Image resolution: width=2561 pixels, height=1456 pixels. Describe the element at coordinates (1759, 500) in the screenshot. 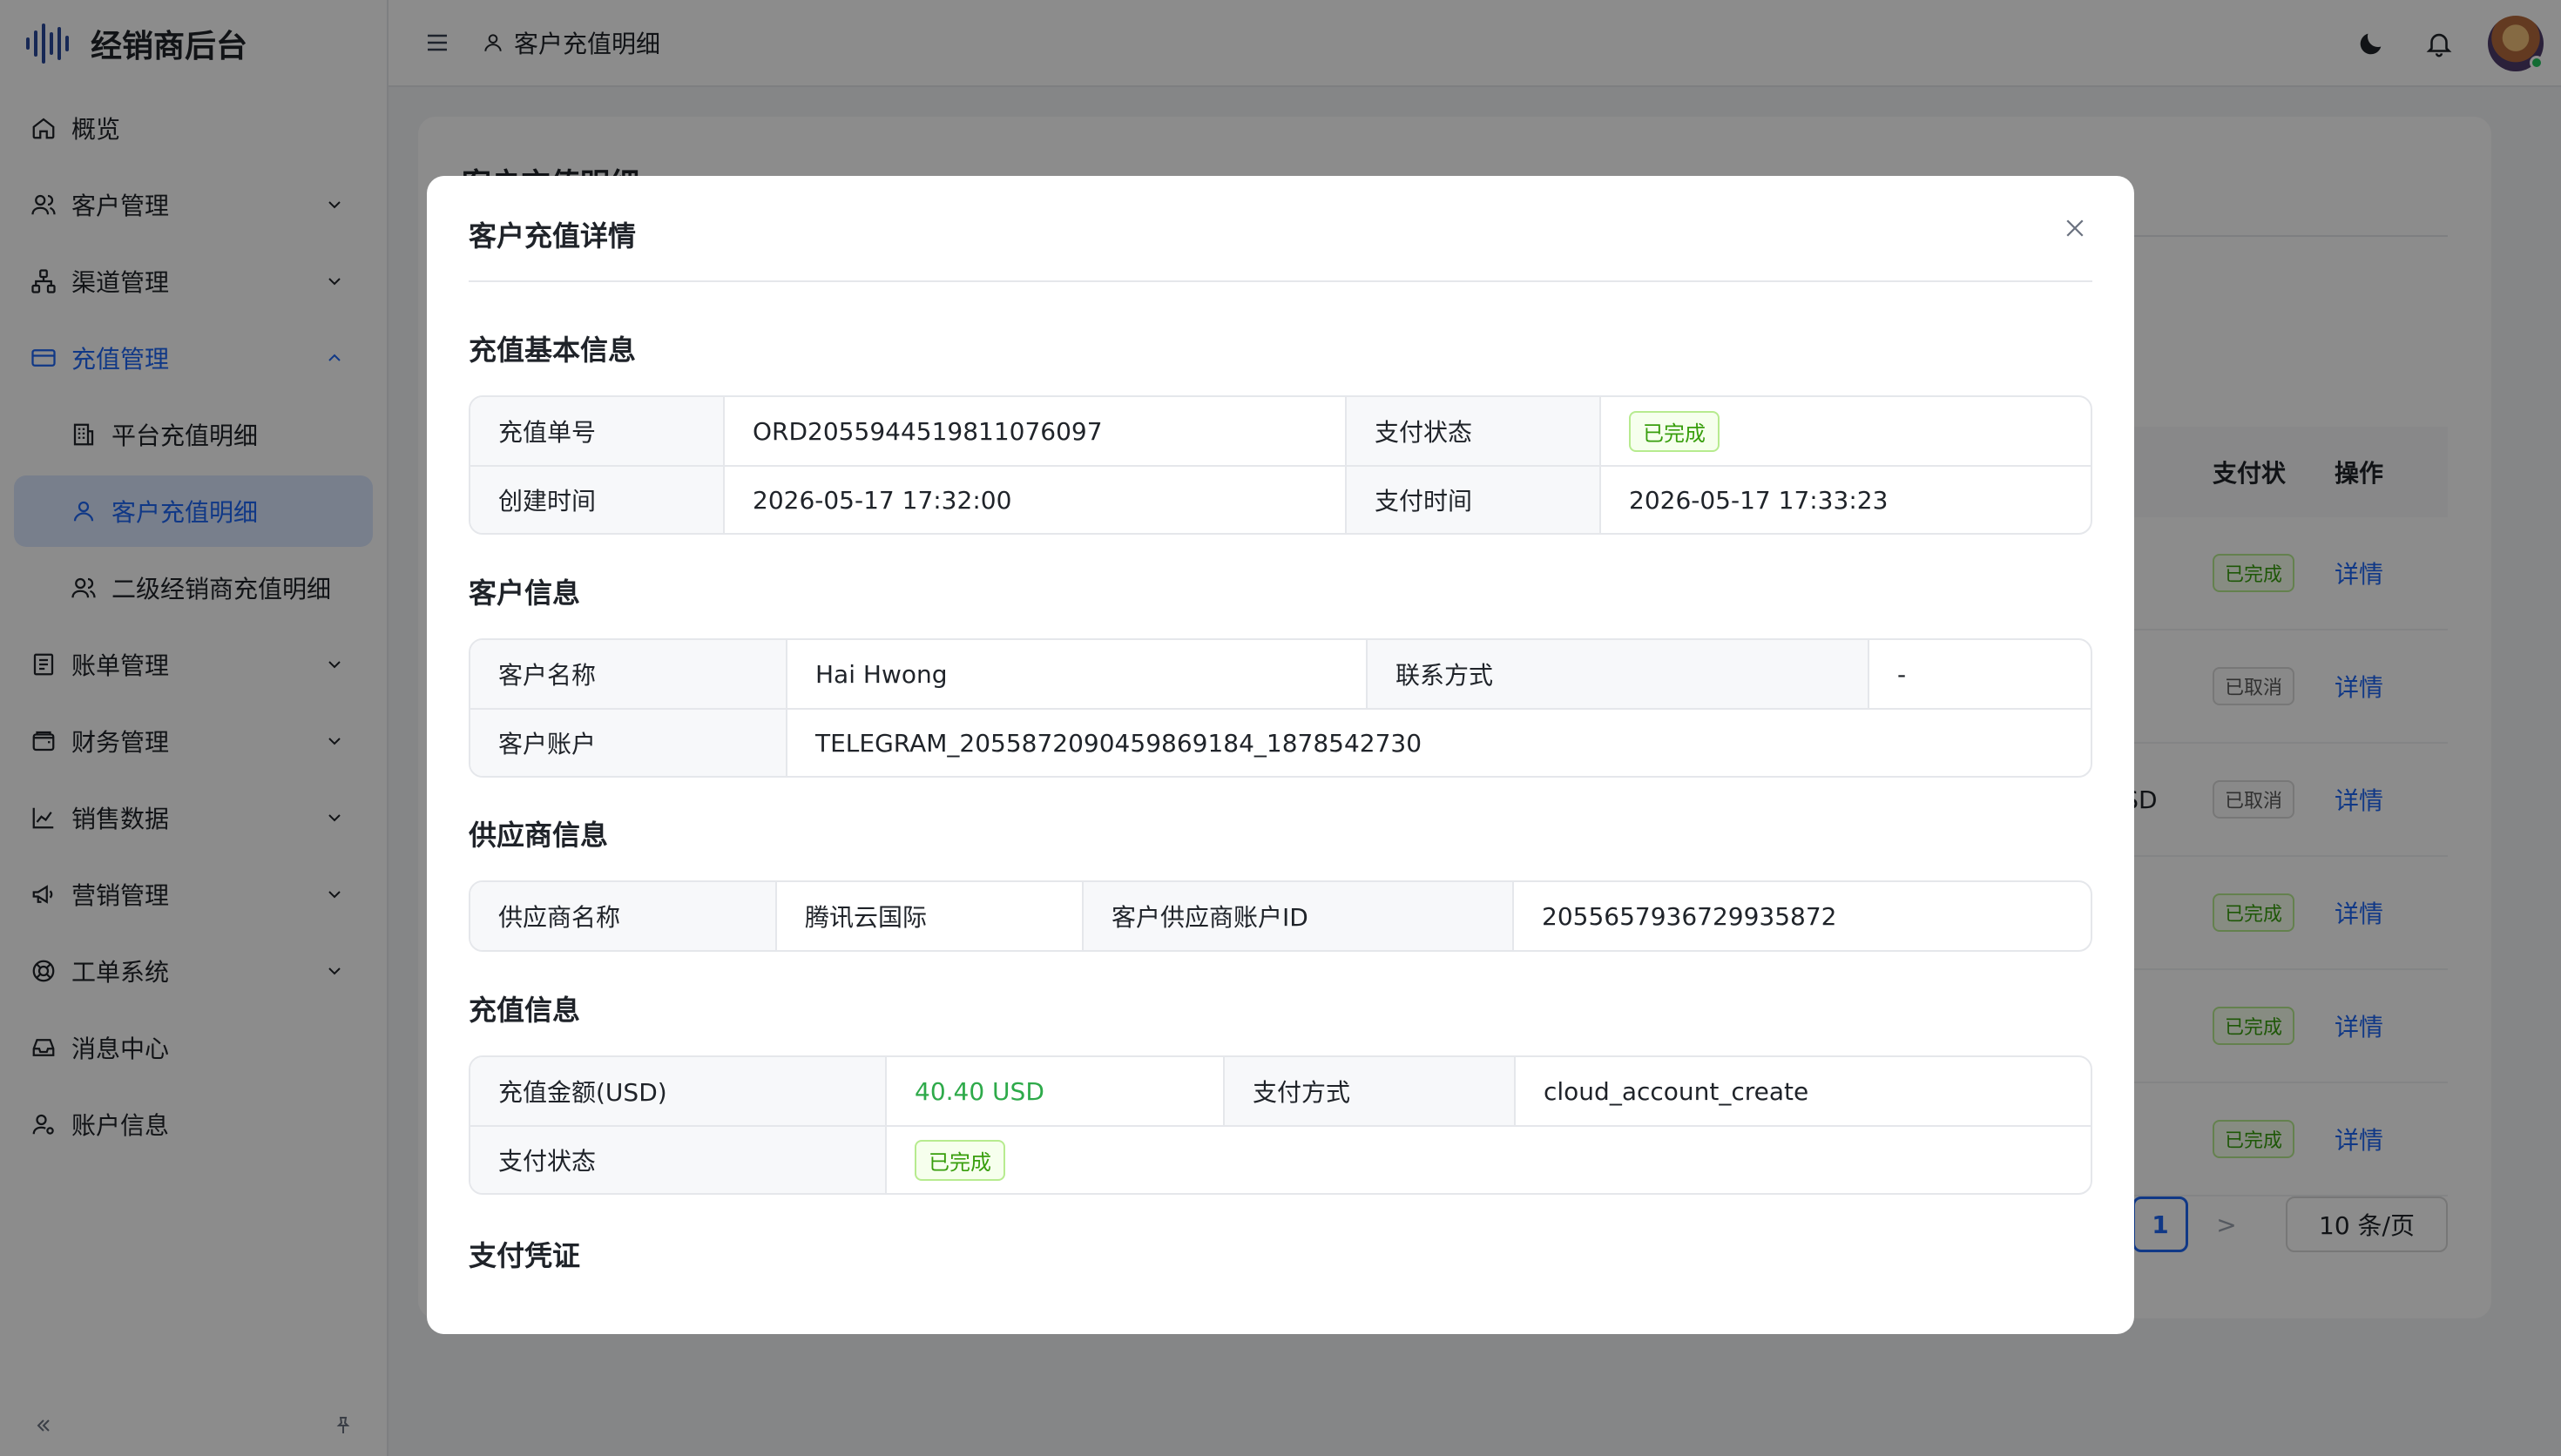

I see `paid-time-value: 2026-05-17 17:33:23` at that location.